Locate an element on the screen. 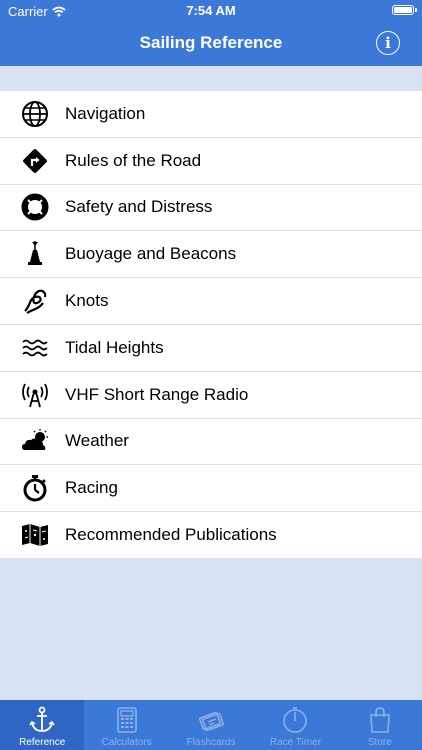  list-item-weather: Weather is located at coordinates (211, 442).